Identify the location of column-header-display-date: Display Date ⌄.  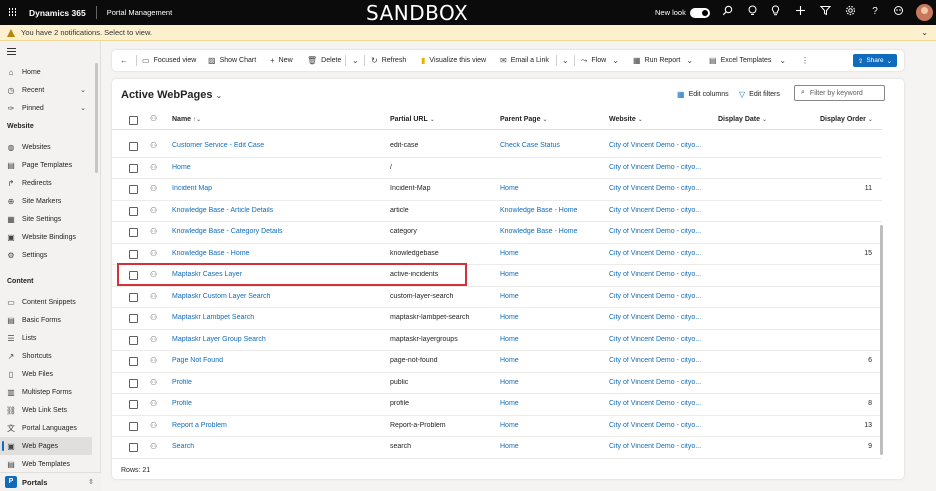
(742, 119).